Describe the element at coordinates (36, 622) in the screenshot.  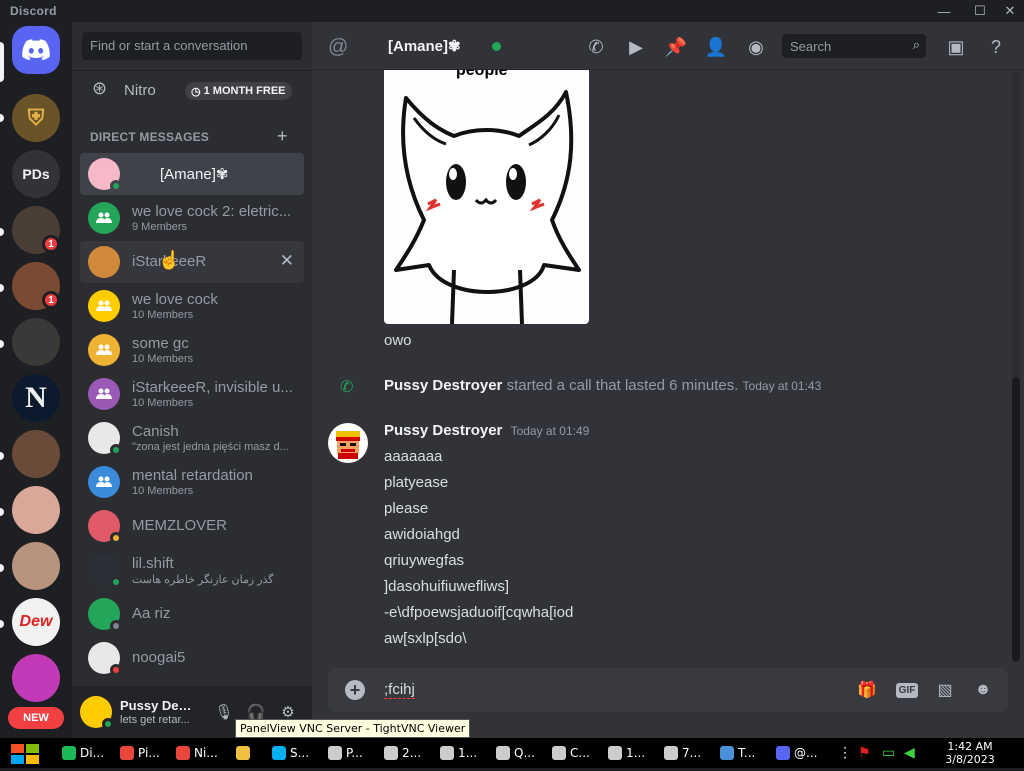
I see `server-mtn-dew: Dew` at that location.